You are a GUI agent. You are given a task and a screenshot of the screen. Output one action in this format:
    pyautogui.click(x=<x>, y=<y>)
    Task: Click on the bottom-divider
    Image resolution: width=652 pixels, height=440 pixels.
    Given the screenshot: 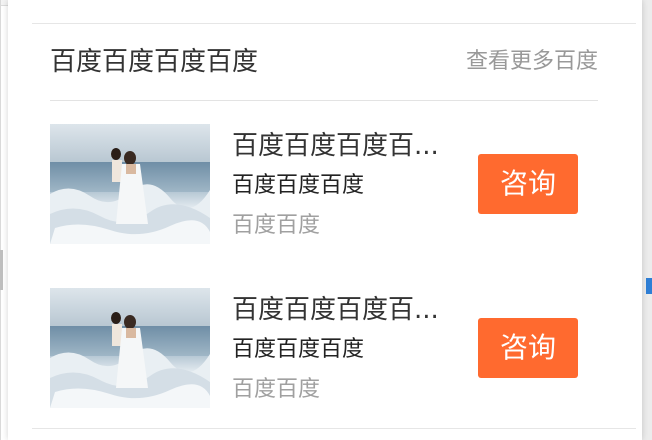 What is the action you would take?
    pyautogui.click(x=334, y=428)
    